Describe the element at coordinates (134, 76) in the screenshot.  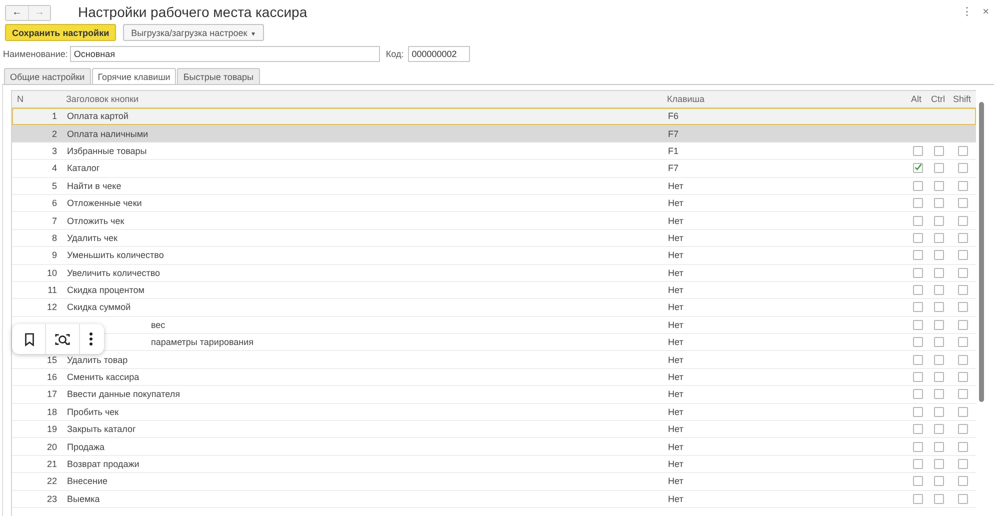
I see `tab: Горячие клавиши` at that location.